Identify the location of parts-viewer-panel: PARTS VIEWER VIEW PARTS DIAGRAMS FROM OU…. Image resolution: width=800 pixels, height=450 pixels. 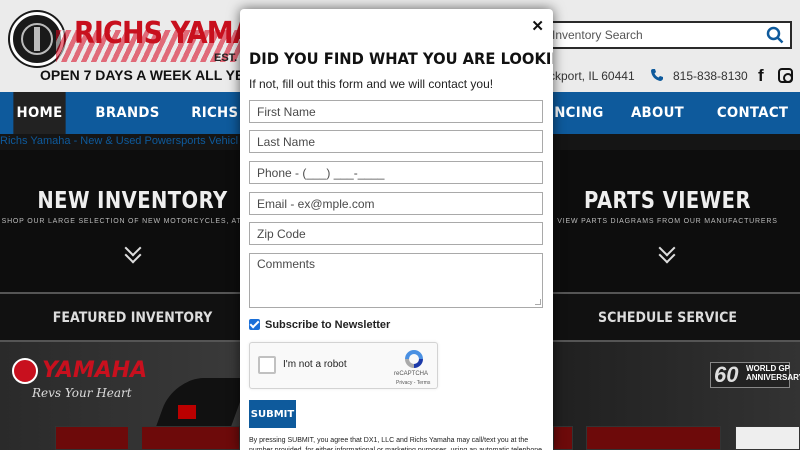
(667, 221).